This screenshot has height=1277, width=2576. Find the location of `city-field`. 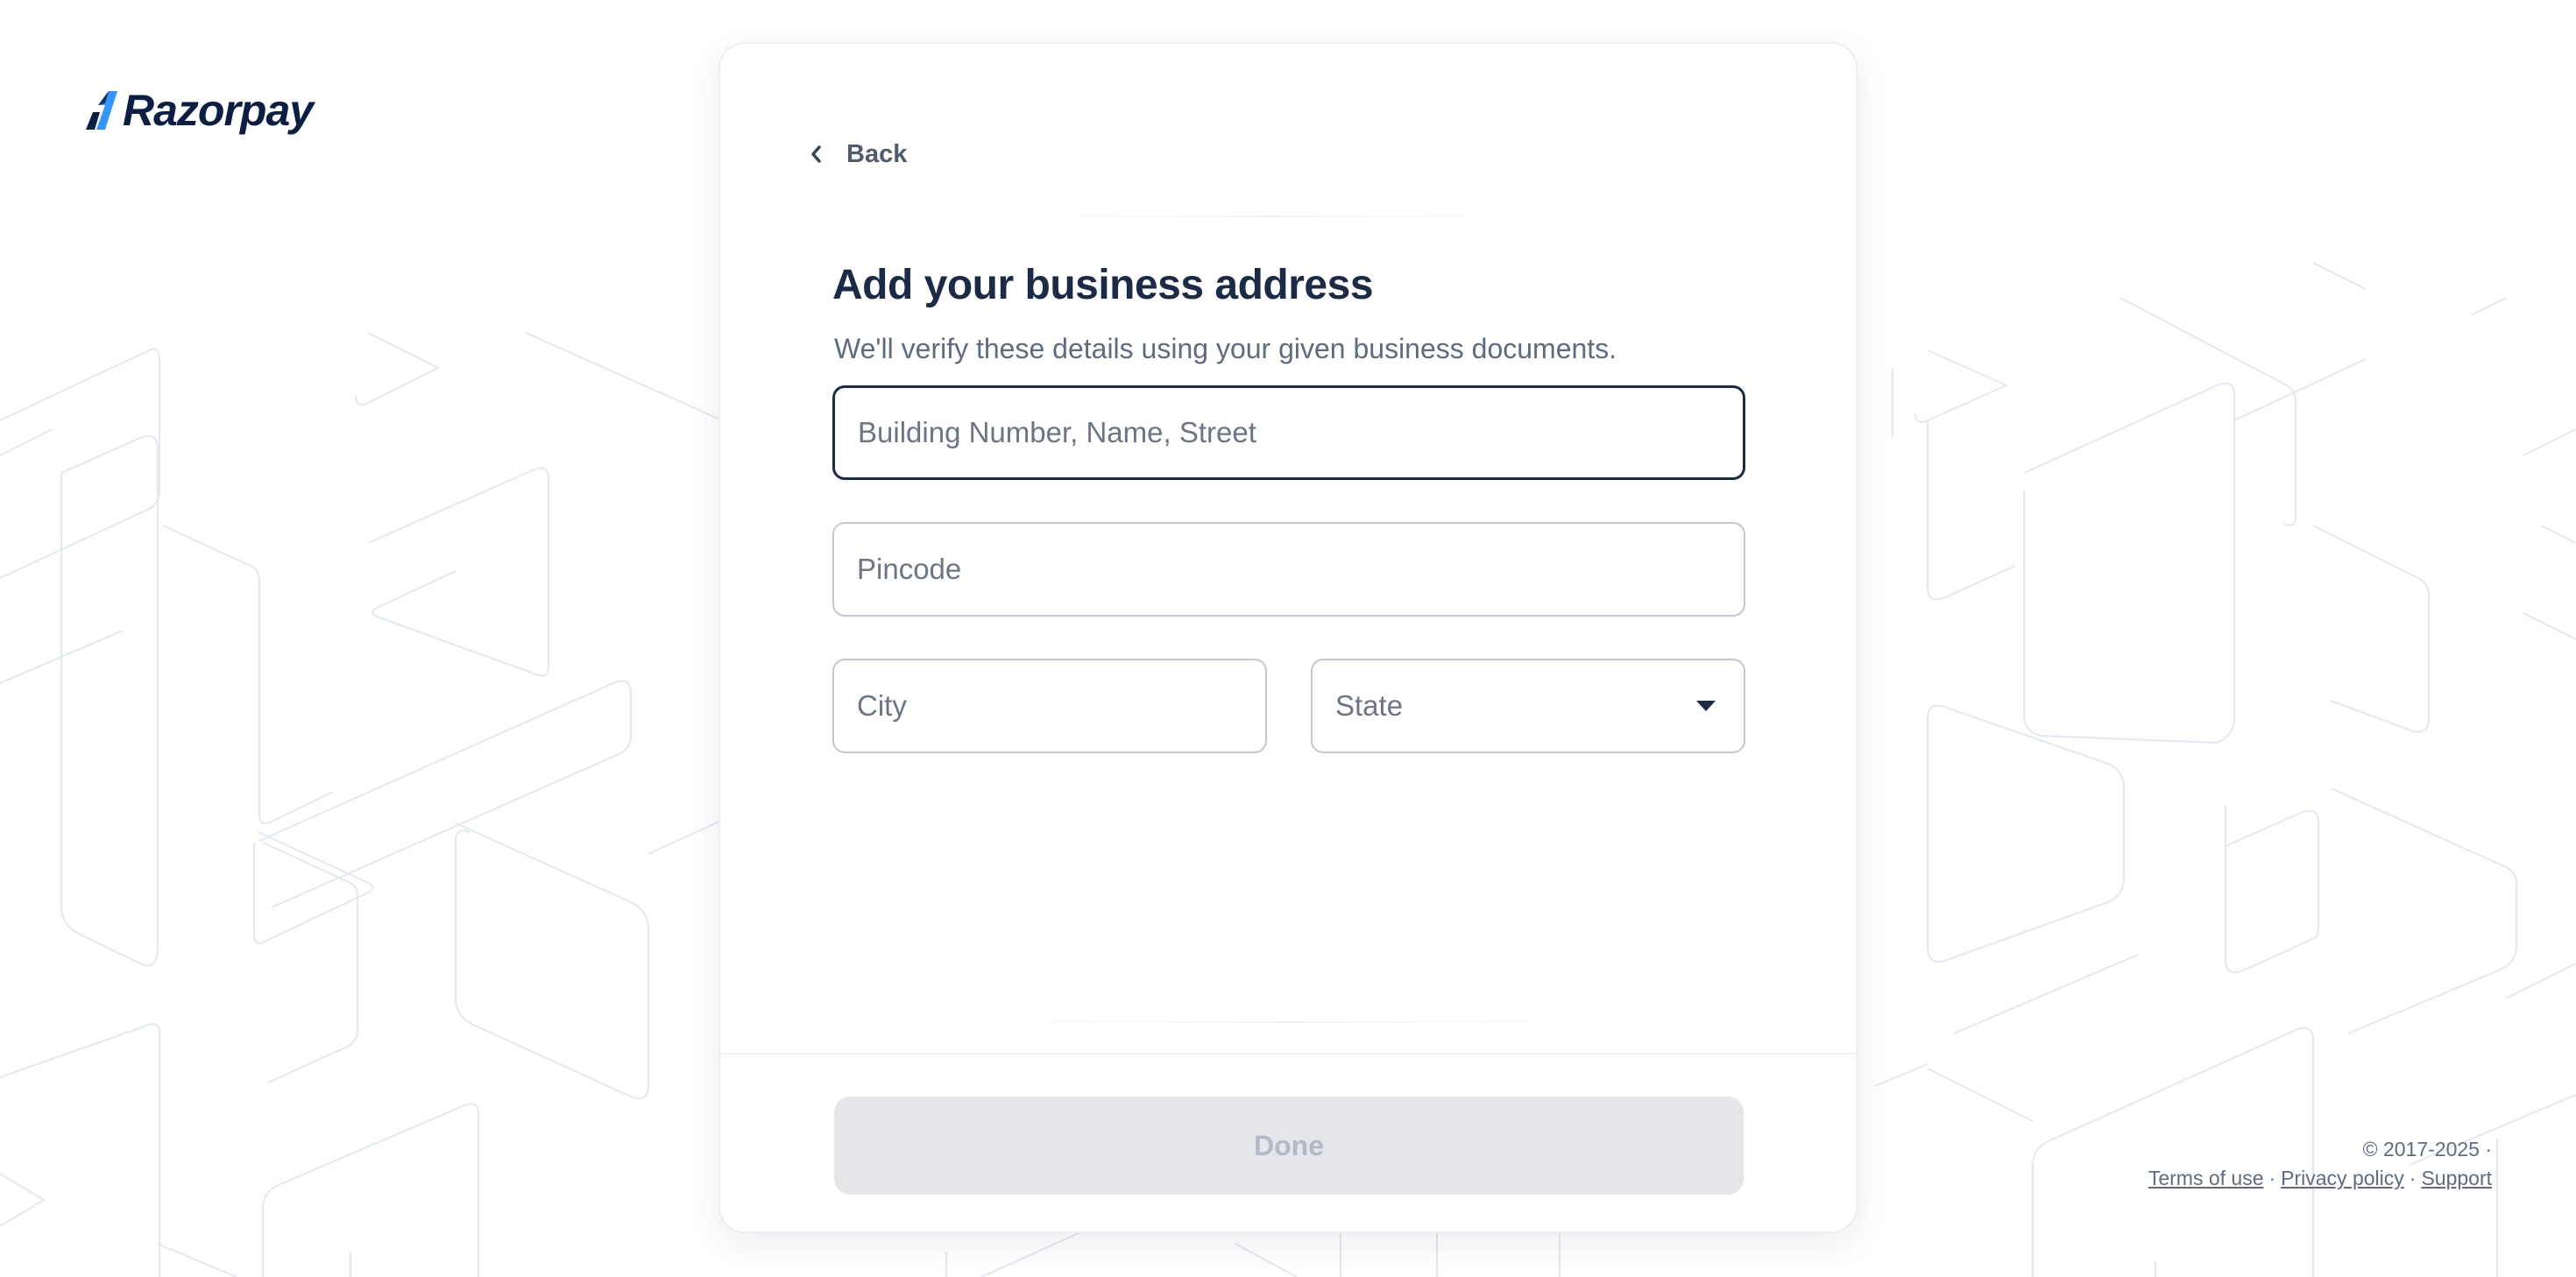

city-field is located at coordinates (1049, 706).